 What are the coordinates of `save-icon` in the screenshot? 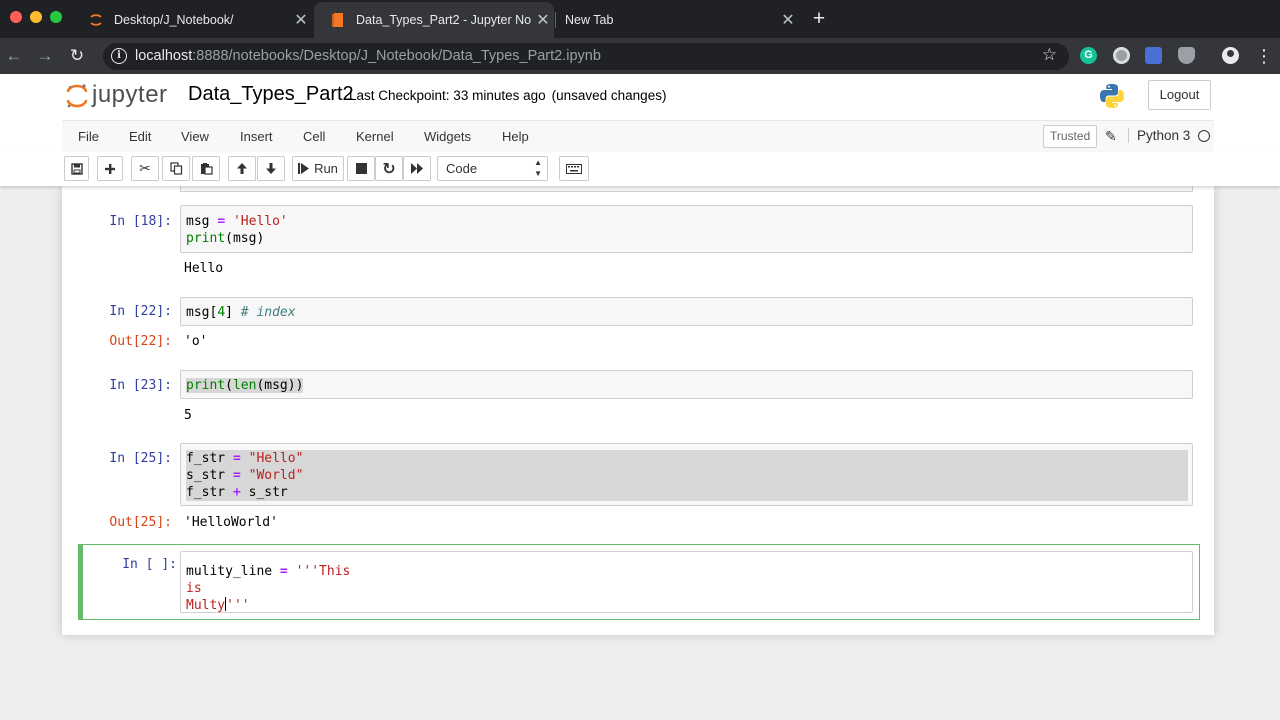 It's located at (76, 168).